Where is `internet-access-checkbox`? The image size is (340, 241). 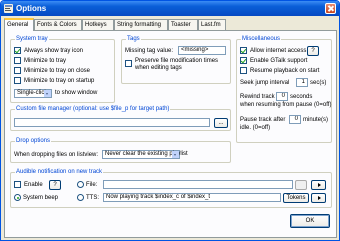 internet-access-checkbox is located at coordinates (243, 50).